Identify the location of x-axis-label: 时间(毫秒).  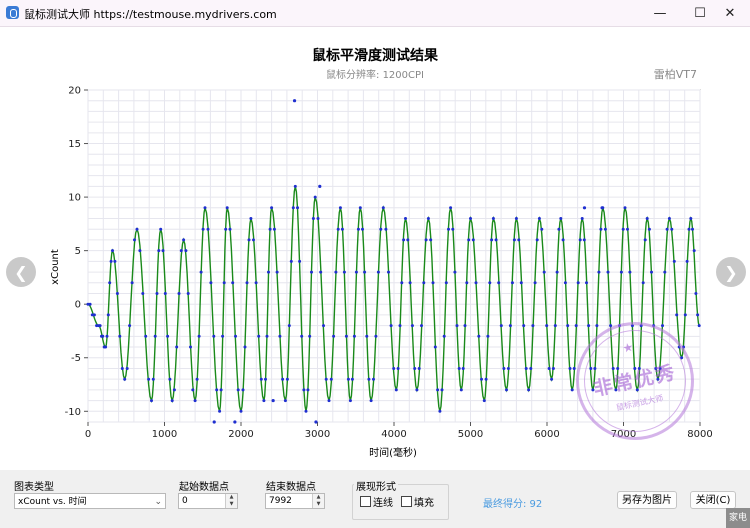
(393, 452).